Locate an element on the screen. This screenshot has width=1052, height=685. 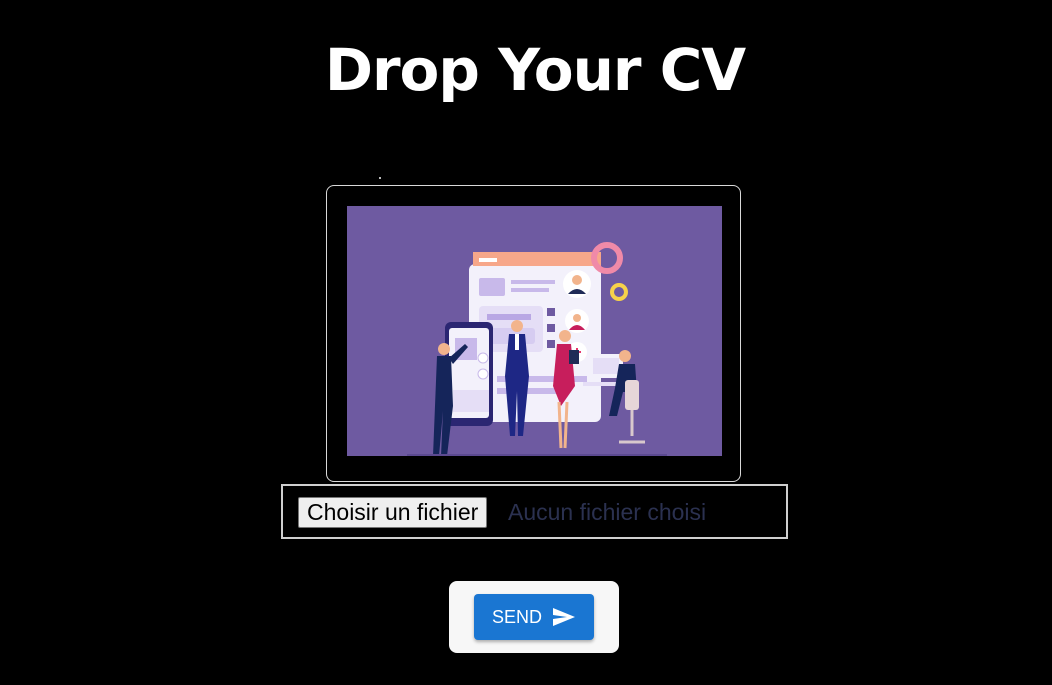
send-button: SEND is located at coordinates (534, 617).